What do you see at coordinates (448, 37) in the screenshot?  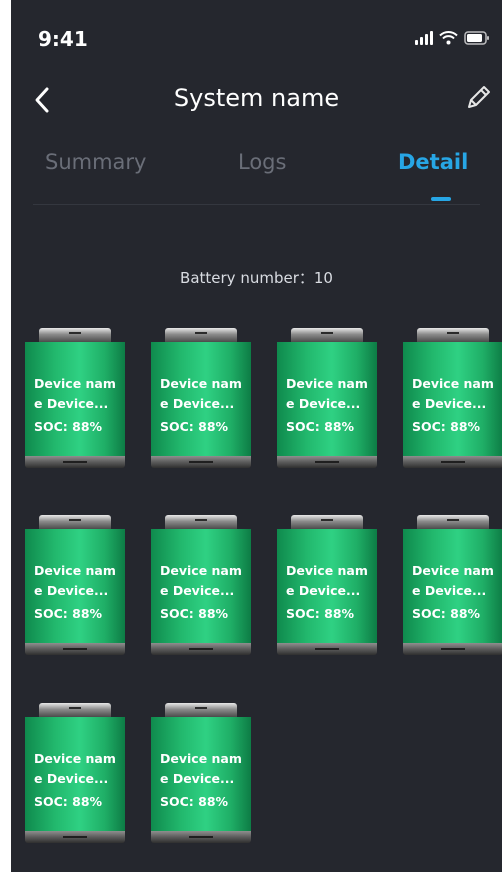 I see `wifi-icon` at bounding box center [448, 37].